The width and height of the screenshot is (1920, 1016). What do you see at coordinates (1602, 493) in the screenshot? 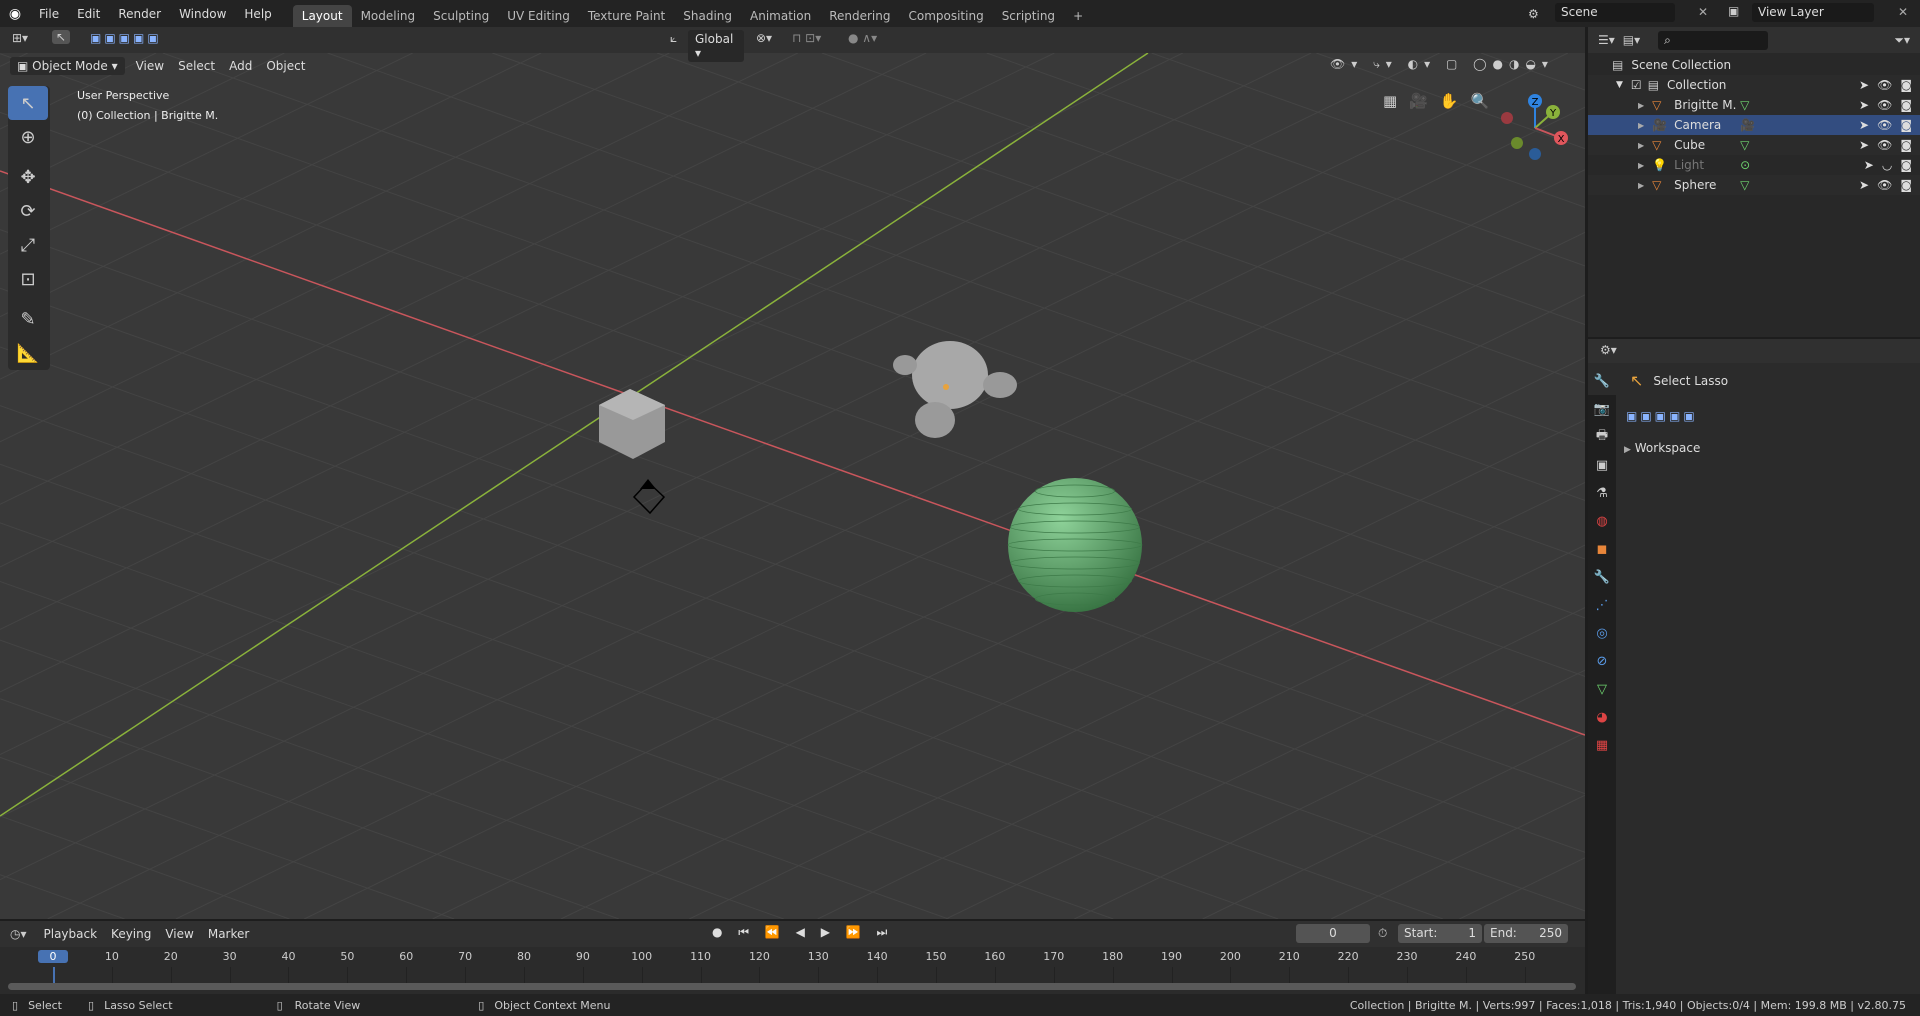
I see `scene-icon: ⚗` at bounding box center [1602, 493].